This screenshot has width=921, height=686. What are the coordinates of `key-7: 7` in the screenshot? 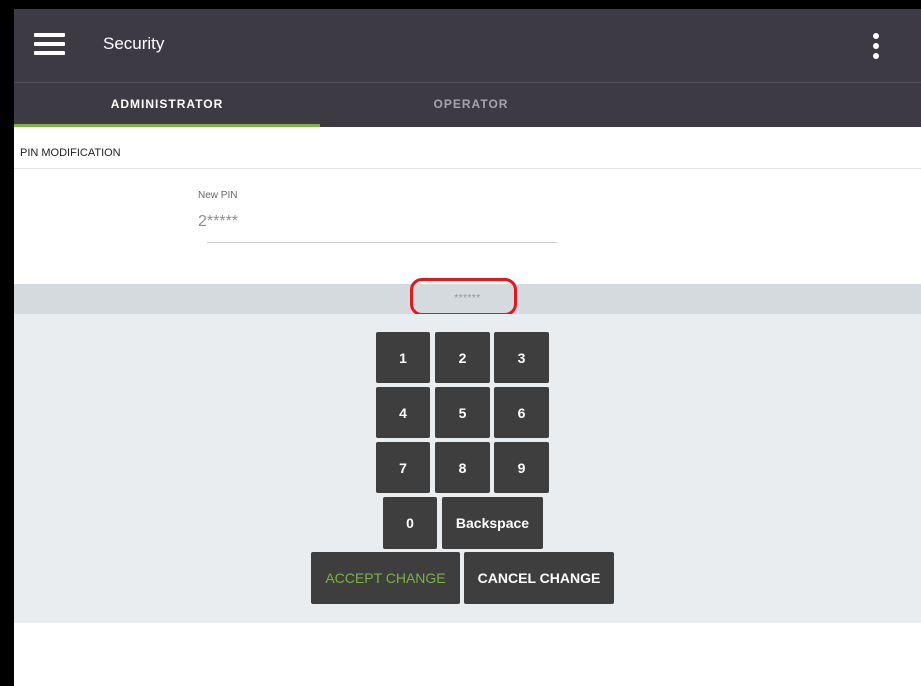 It's located at (403, 467).